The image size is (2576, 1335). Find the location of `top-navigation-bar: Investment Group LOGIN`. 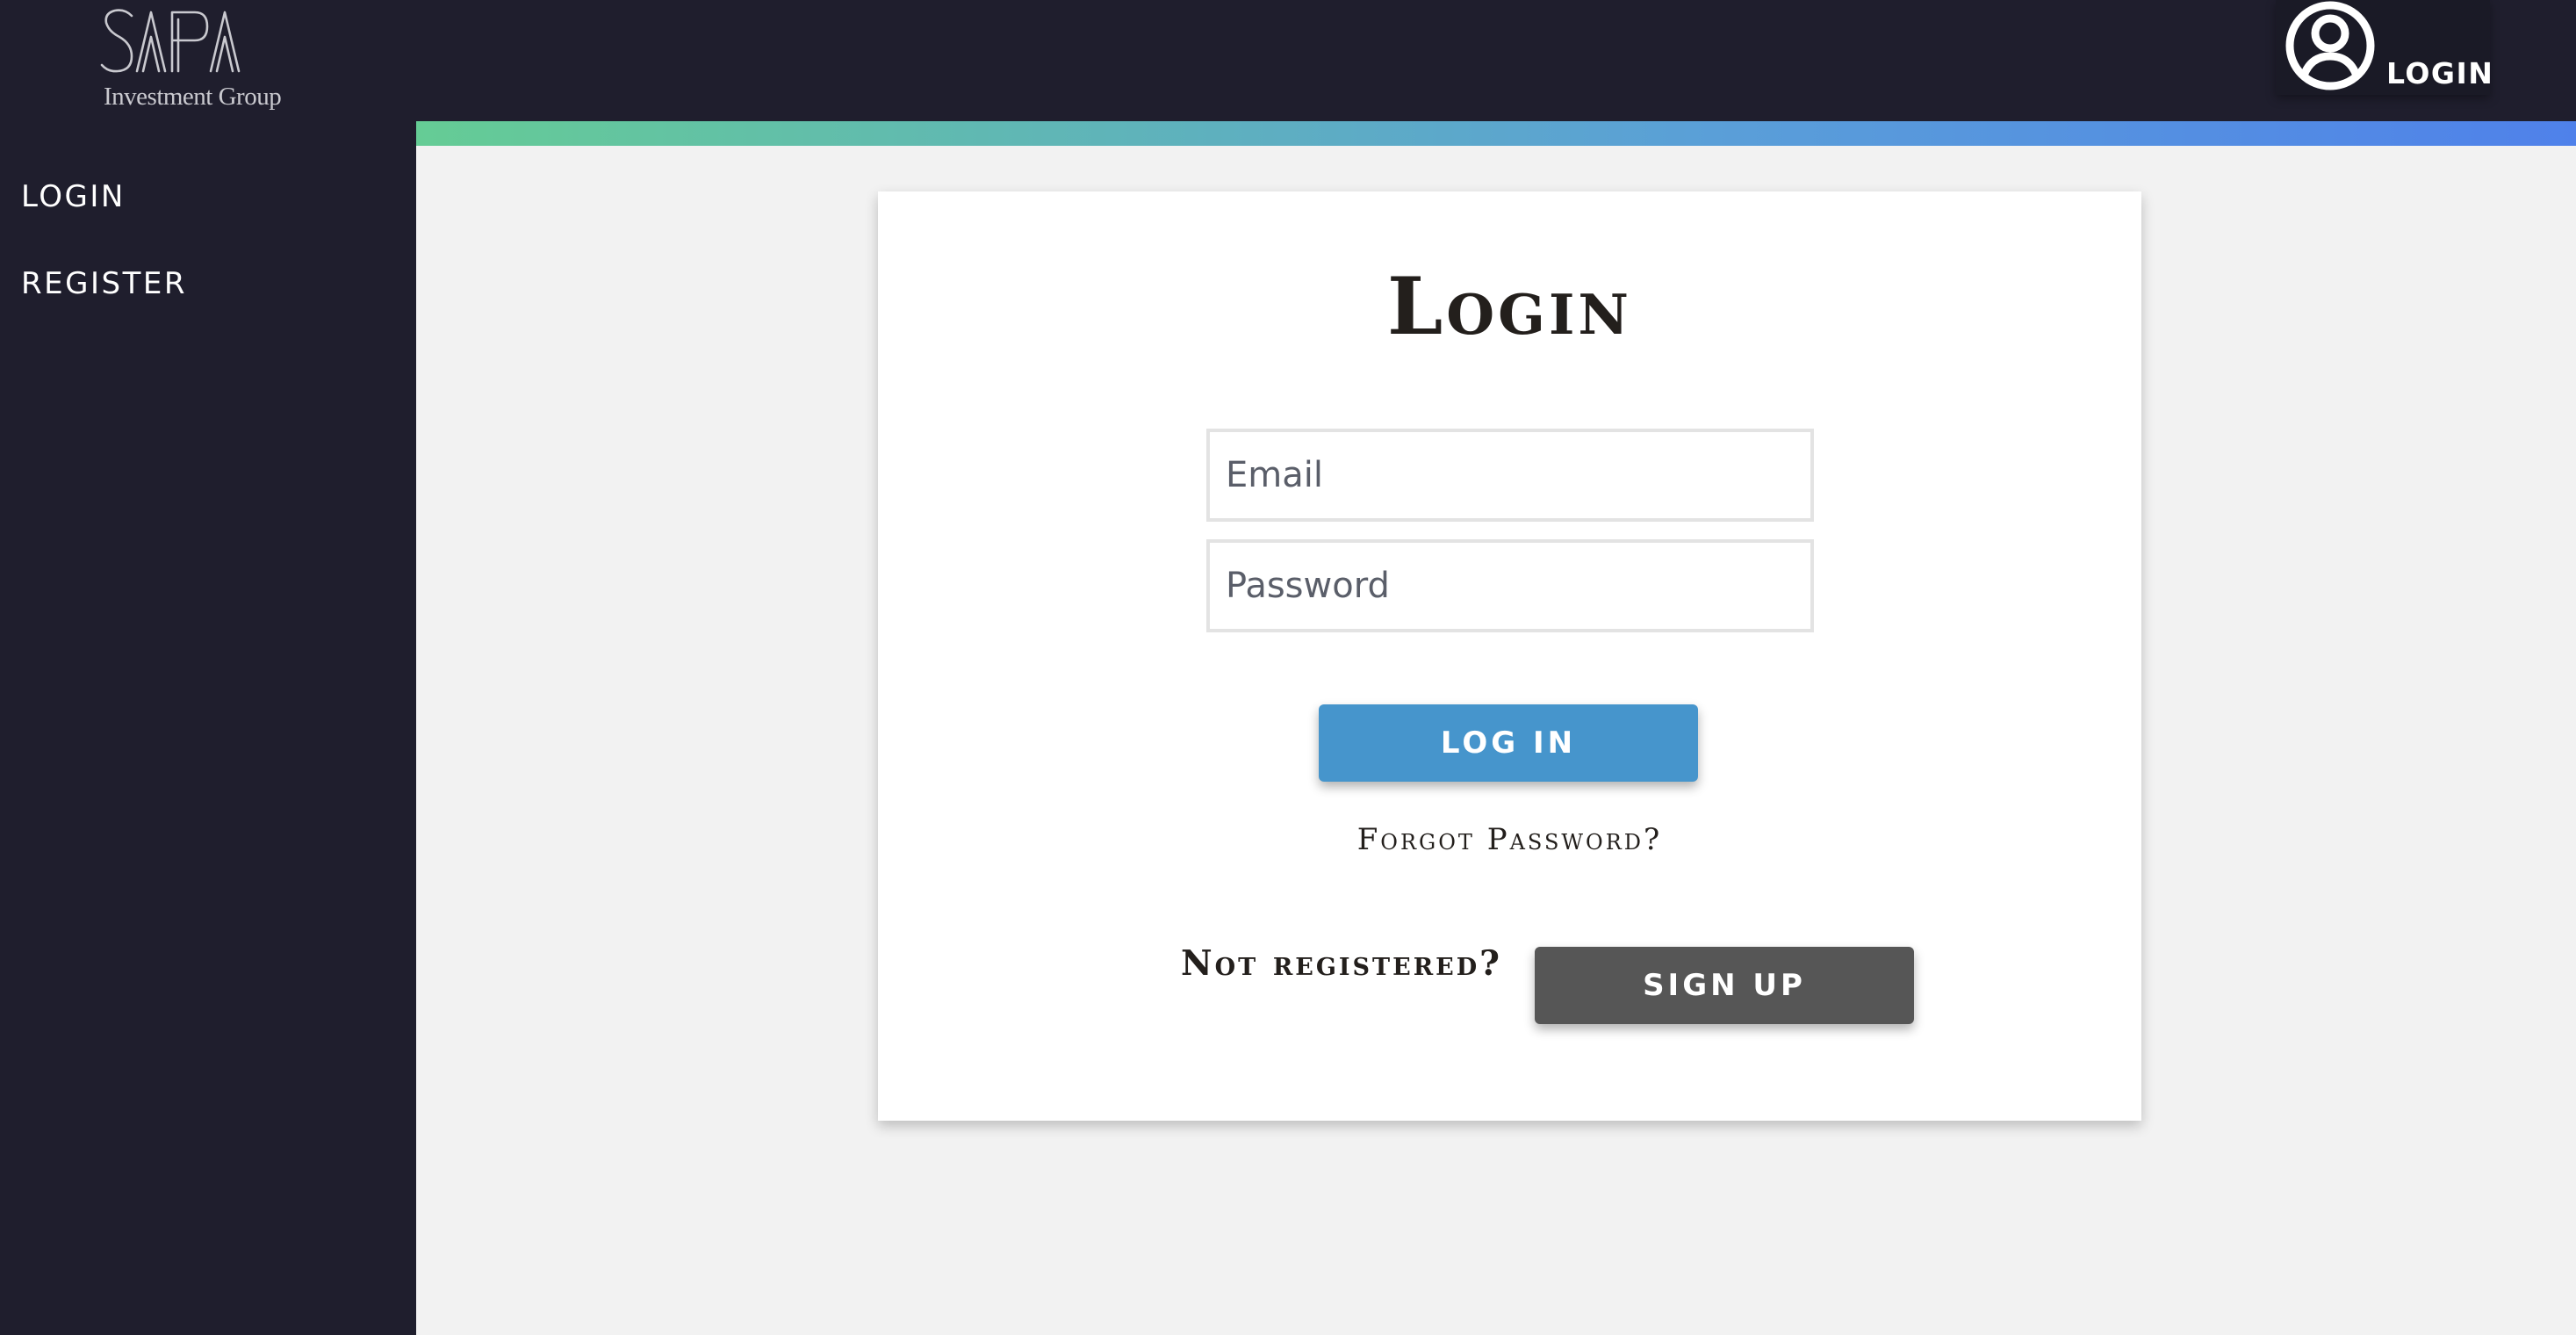

top-navigation-bar: Investment Group LOGIN is located at coordinates (1288, 60).